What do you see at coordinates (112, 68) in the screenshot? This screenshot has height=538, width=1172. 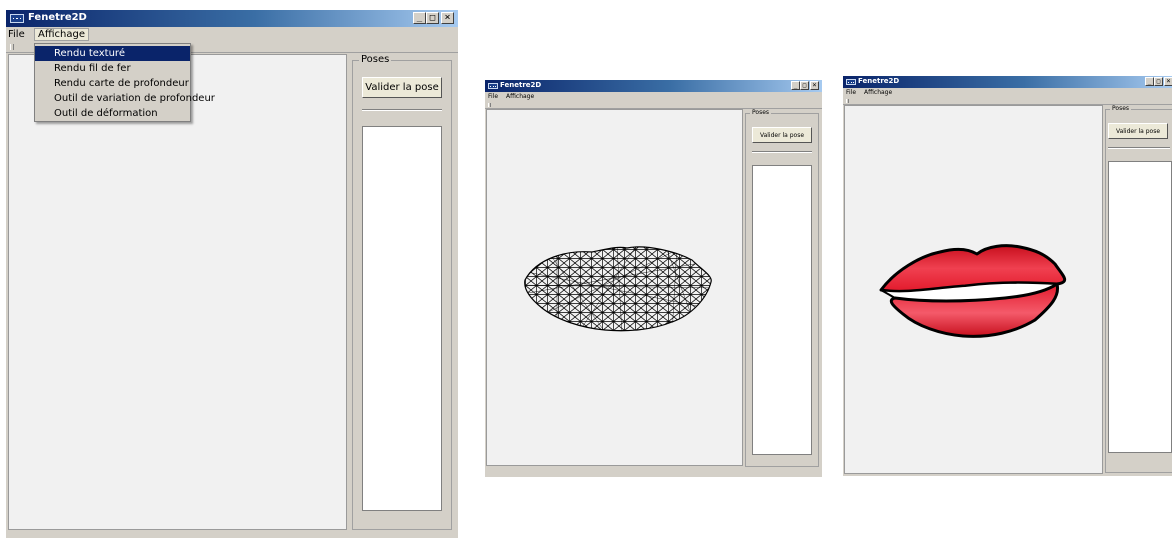 I see `menu-item-rendu-fil-de-fer: Rendu fil de fer` at bounding box center [112, 68].